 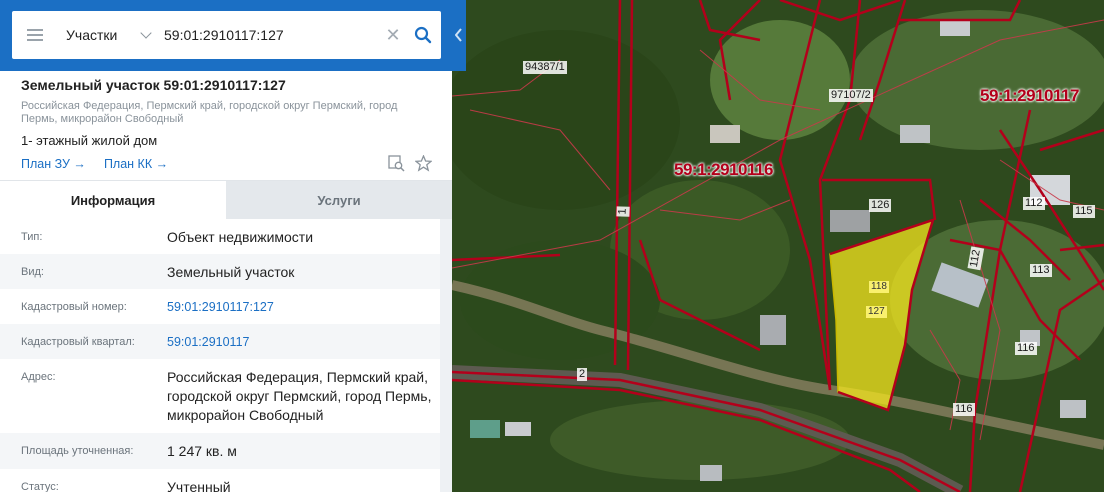 I want to click on object-type-label: Участки, so click(x=92, y=35).